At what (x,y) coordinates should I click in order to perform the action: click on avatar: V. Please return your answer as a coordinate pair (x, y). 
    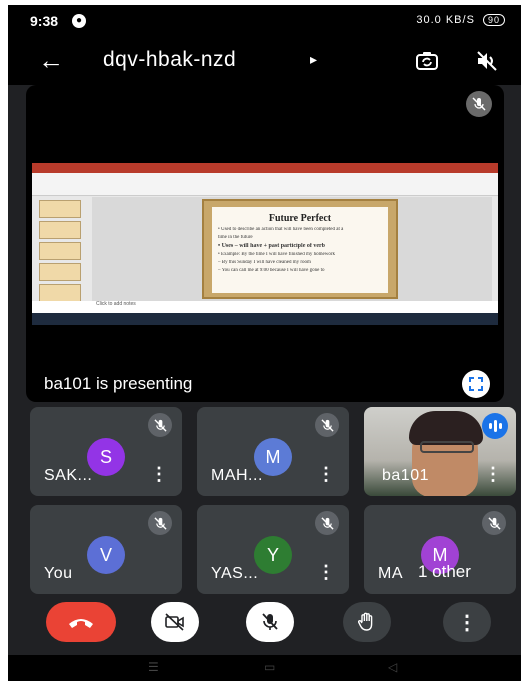
    Looking at the image, I should click on (106, 555).